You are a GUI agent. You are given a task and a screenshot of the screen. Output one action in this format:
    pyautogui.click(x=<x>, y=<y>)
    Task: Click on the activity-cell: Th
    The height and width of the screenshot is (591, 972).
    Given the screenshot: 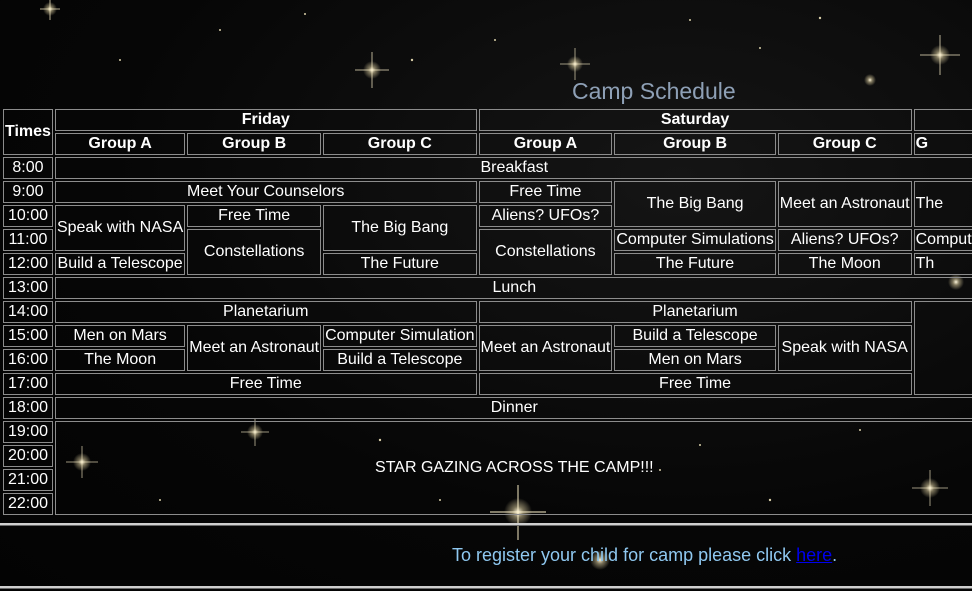 What is the action you would take?
    pyautogui.click(x=942, y=264)
    